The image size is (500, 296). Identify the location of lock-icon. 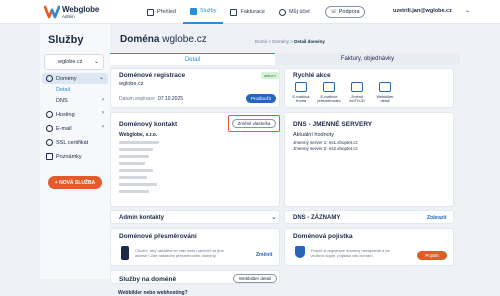
(49, 142).